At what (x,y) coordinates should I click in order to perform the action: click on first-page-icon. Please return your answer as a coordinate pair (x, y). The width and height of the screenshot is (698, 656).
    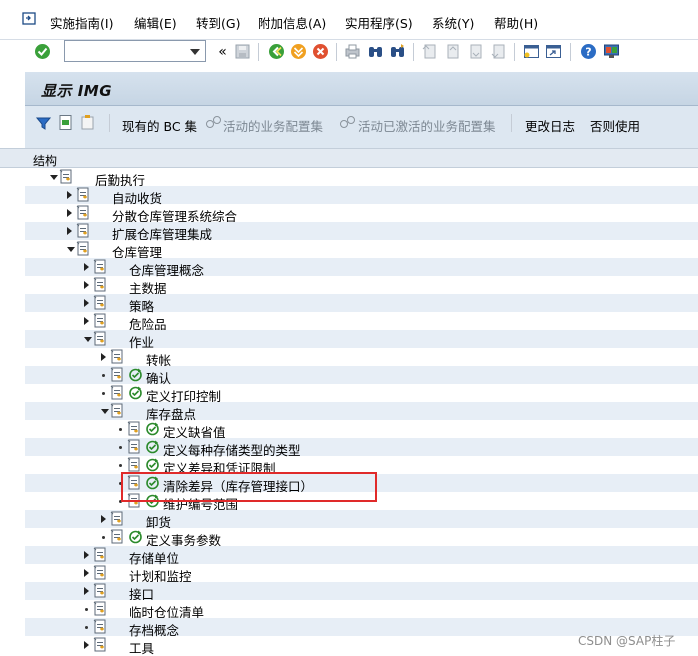
    Looking at the image, I should click on (429, 51).